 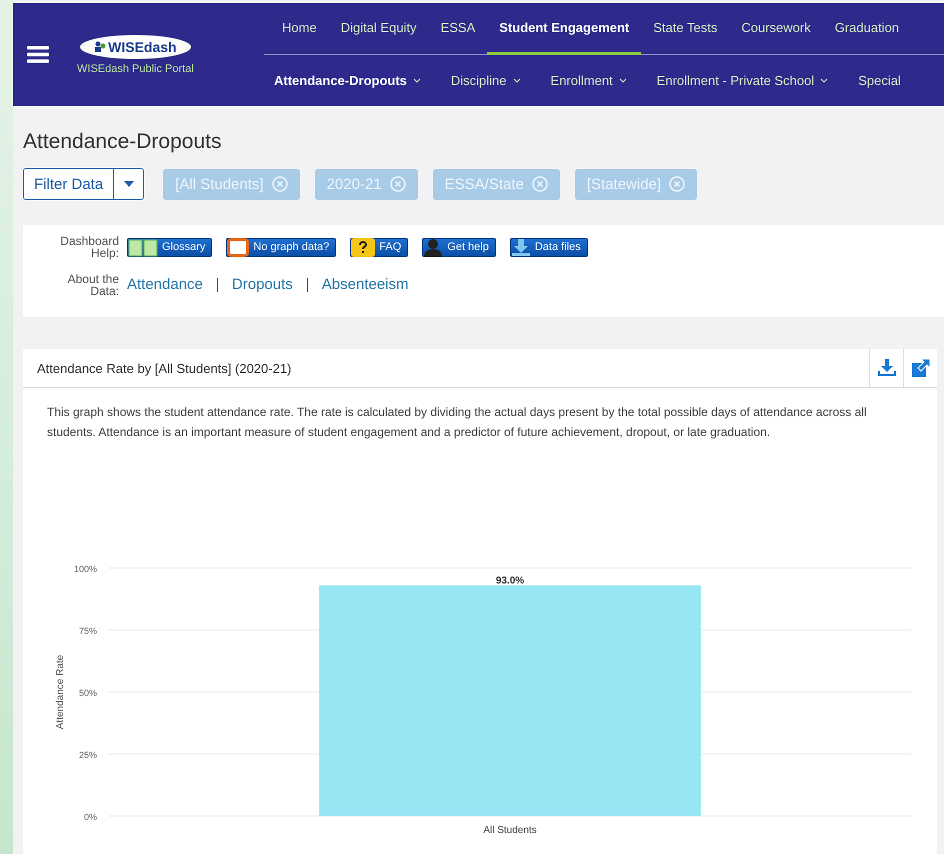 What do you see at coordinates (122, 142) in the screenshot?
I see `page-title: Attendance-Dropouts` at bounding box center [122, 142].